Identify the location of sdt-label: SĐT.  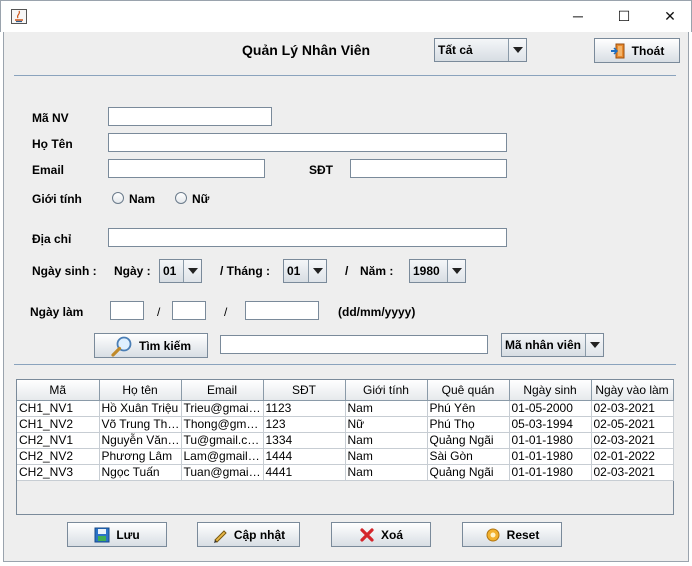
(321, 170).